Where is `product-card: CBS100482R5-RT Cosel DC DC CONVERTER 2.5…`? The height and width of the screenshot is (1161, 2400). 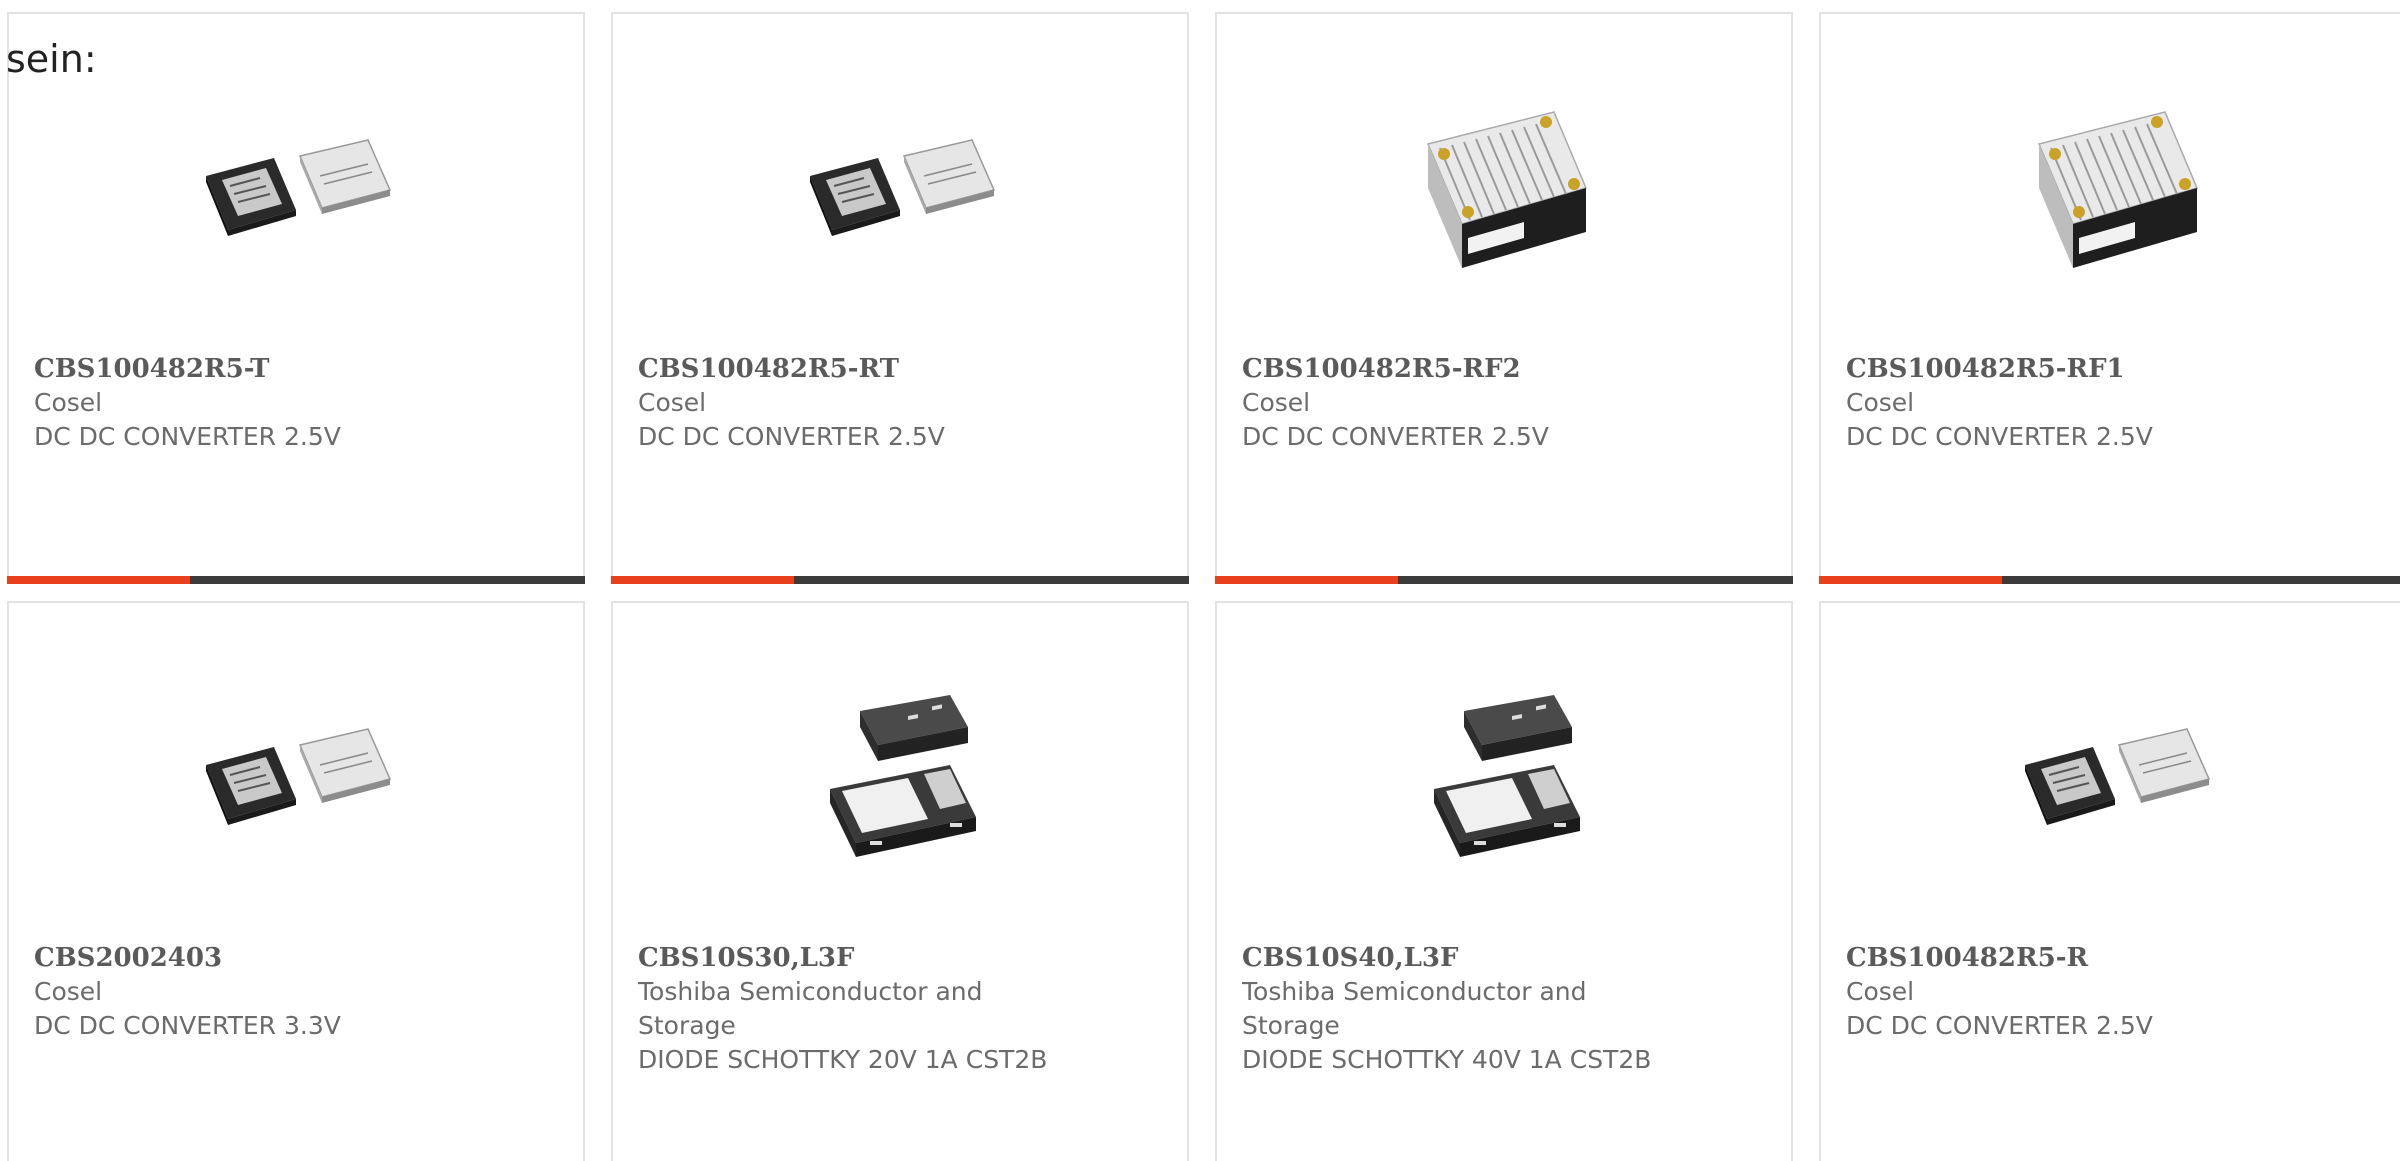 product-card: CBS100482R5-RT Cosel DC DC CONVERTER 2.5… is located at coordinates (900, 298).